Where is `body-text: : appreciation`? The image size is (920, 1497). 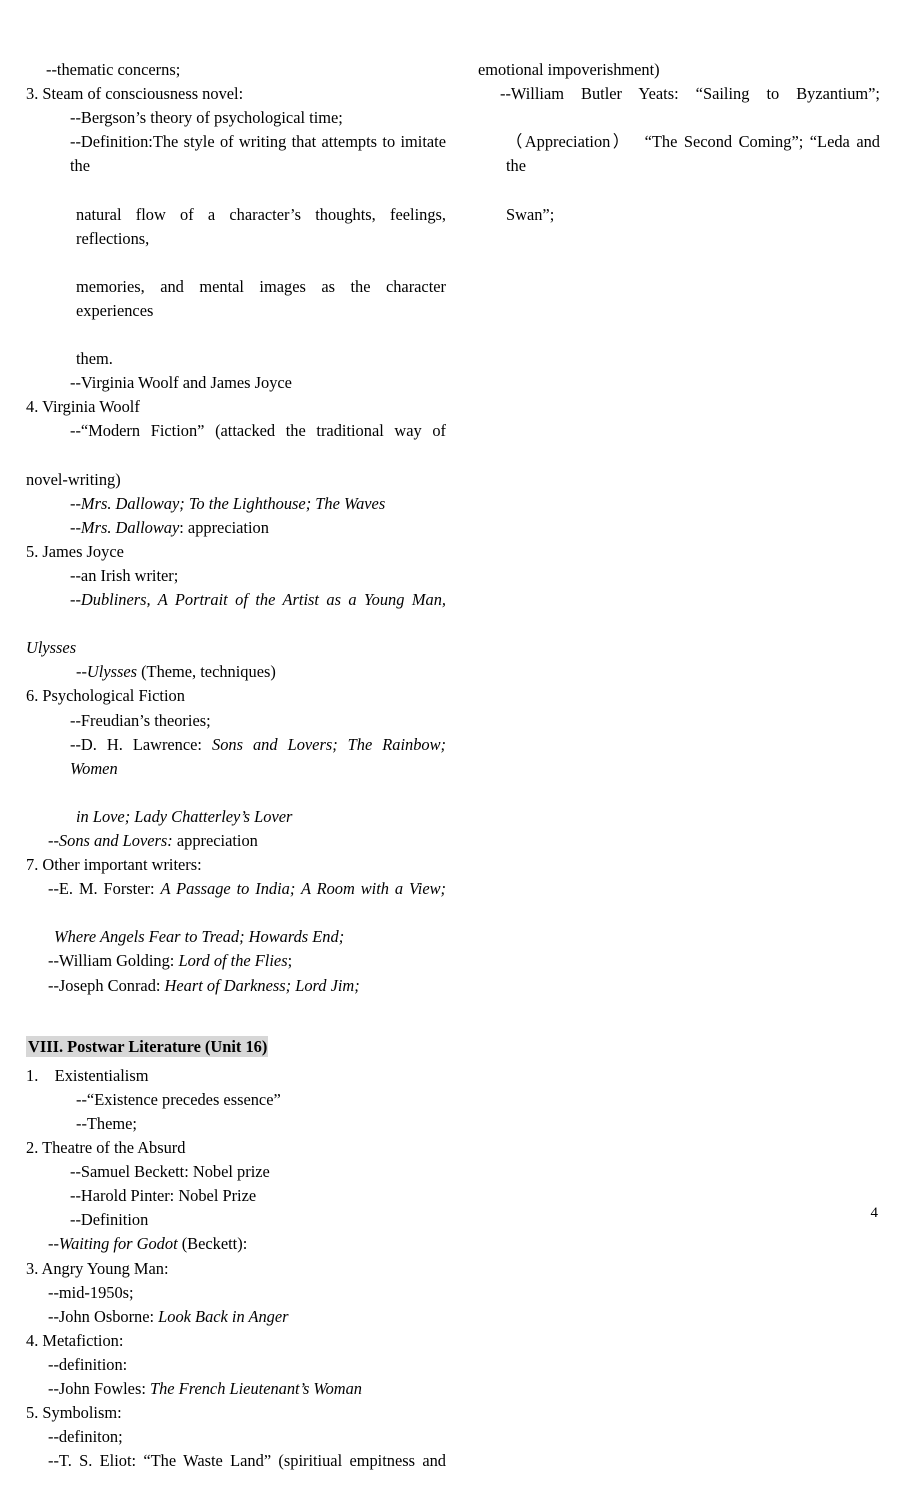 body-text: : appreciation is located at coordinates (224, 527).